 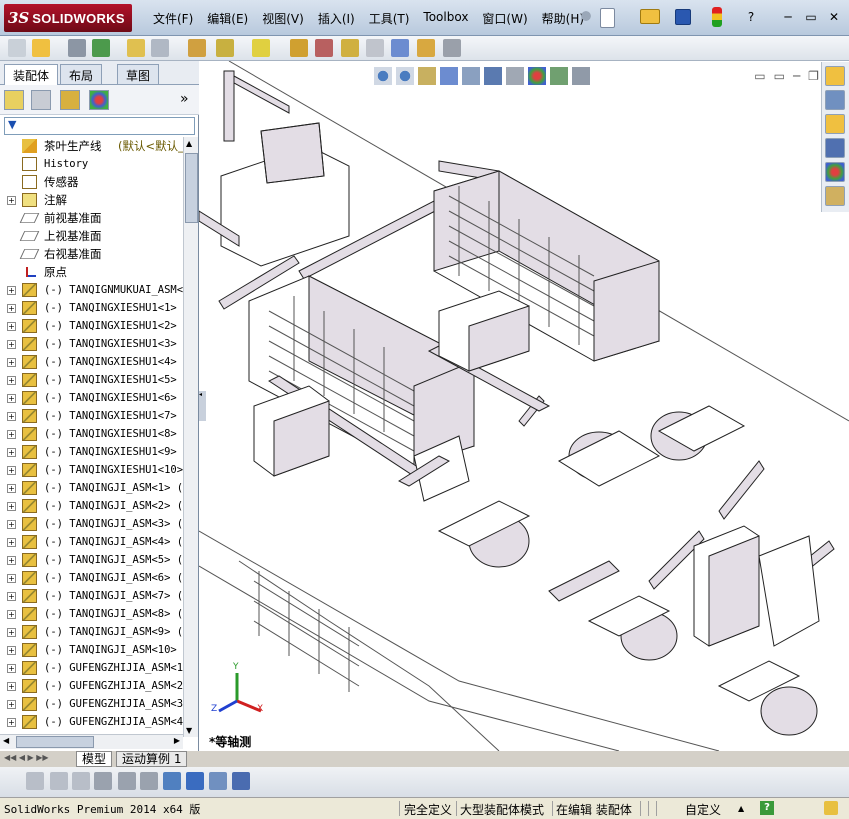 What do you see at coordinates (91, 290) in the screenshot?
I see `tree-item: + (-) TANQIGNMUKUAI_ASM<1` at bounding box center [91, 290].